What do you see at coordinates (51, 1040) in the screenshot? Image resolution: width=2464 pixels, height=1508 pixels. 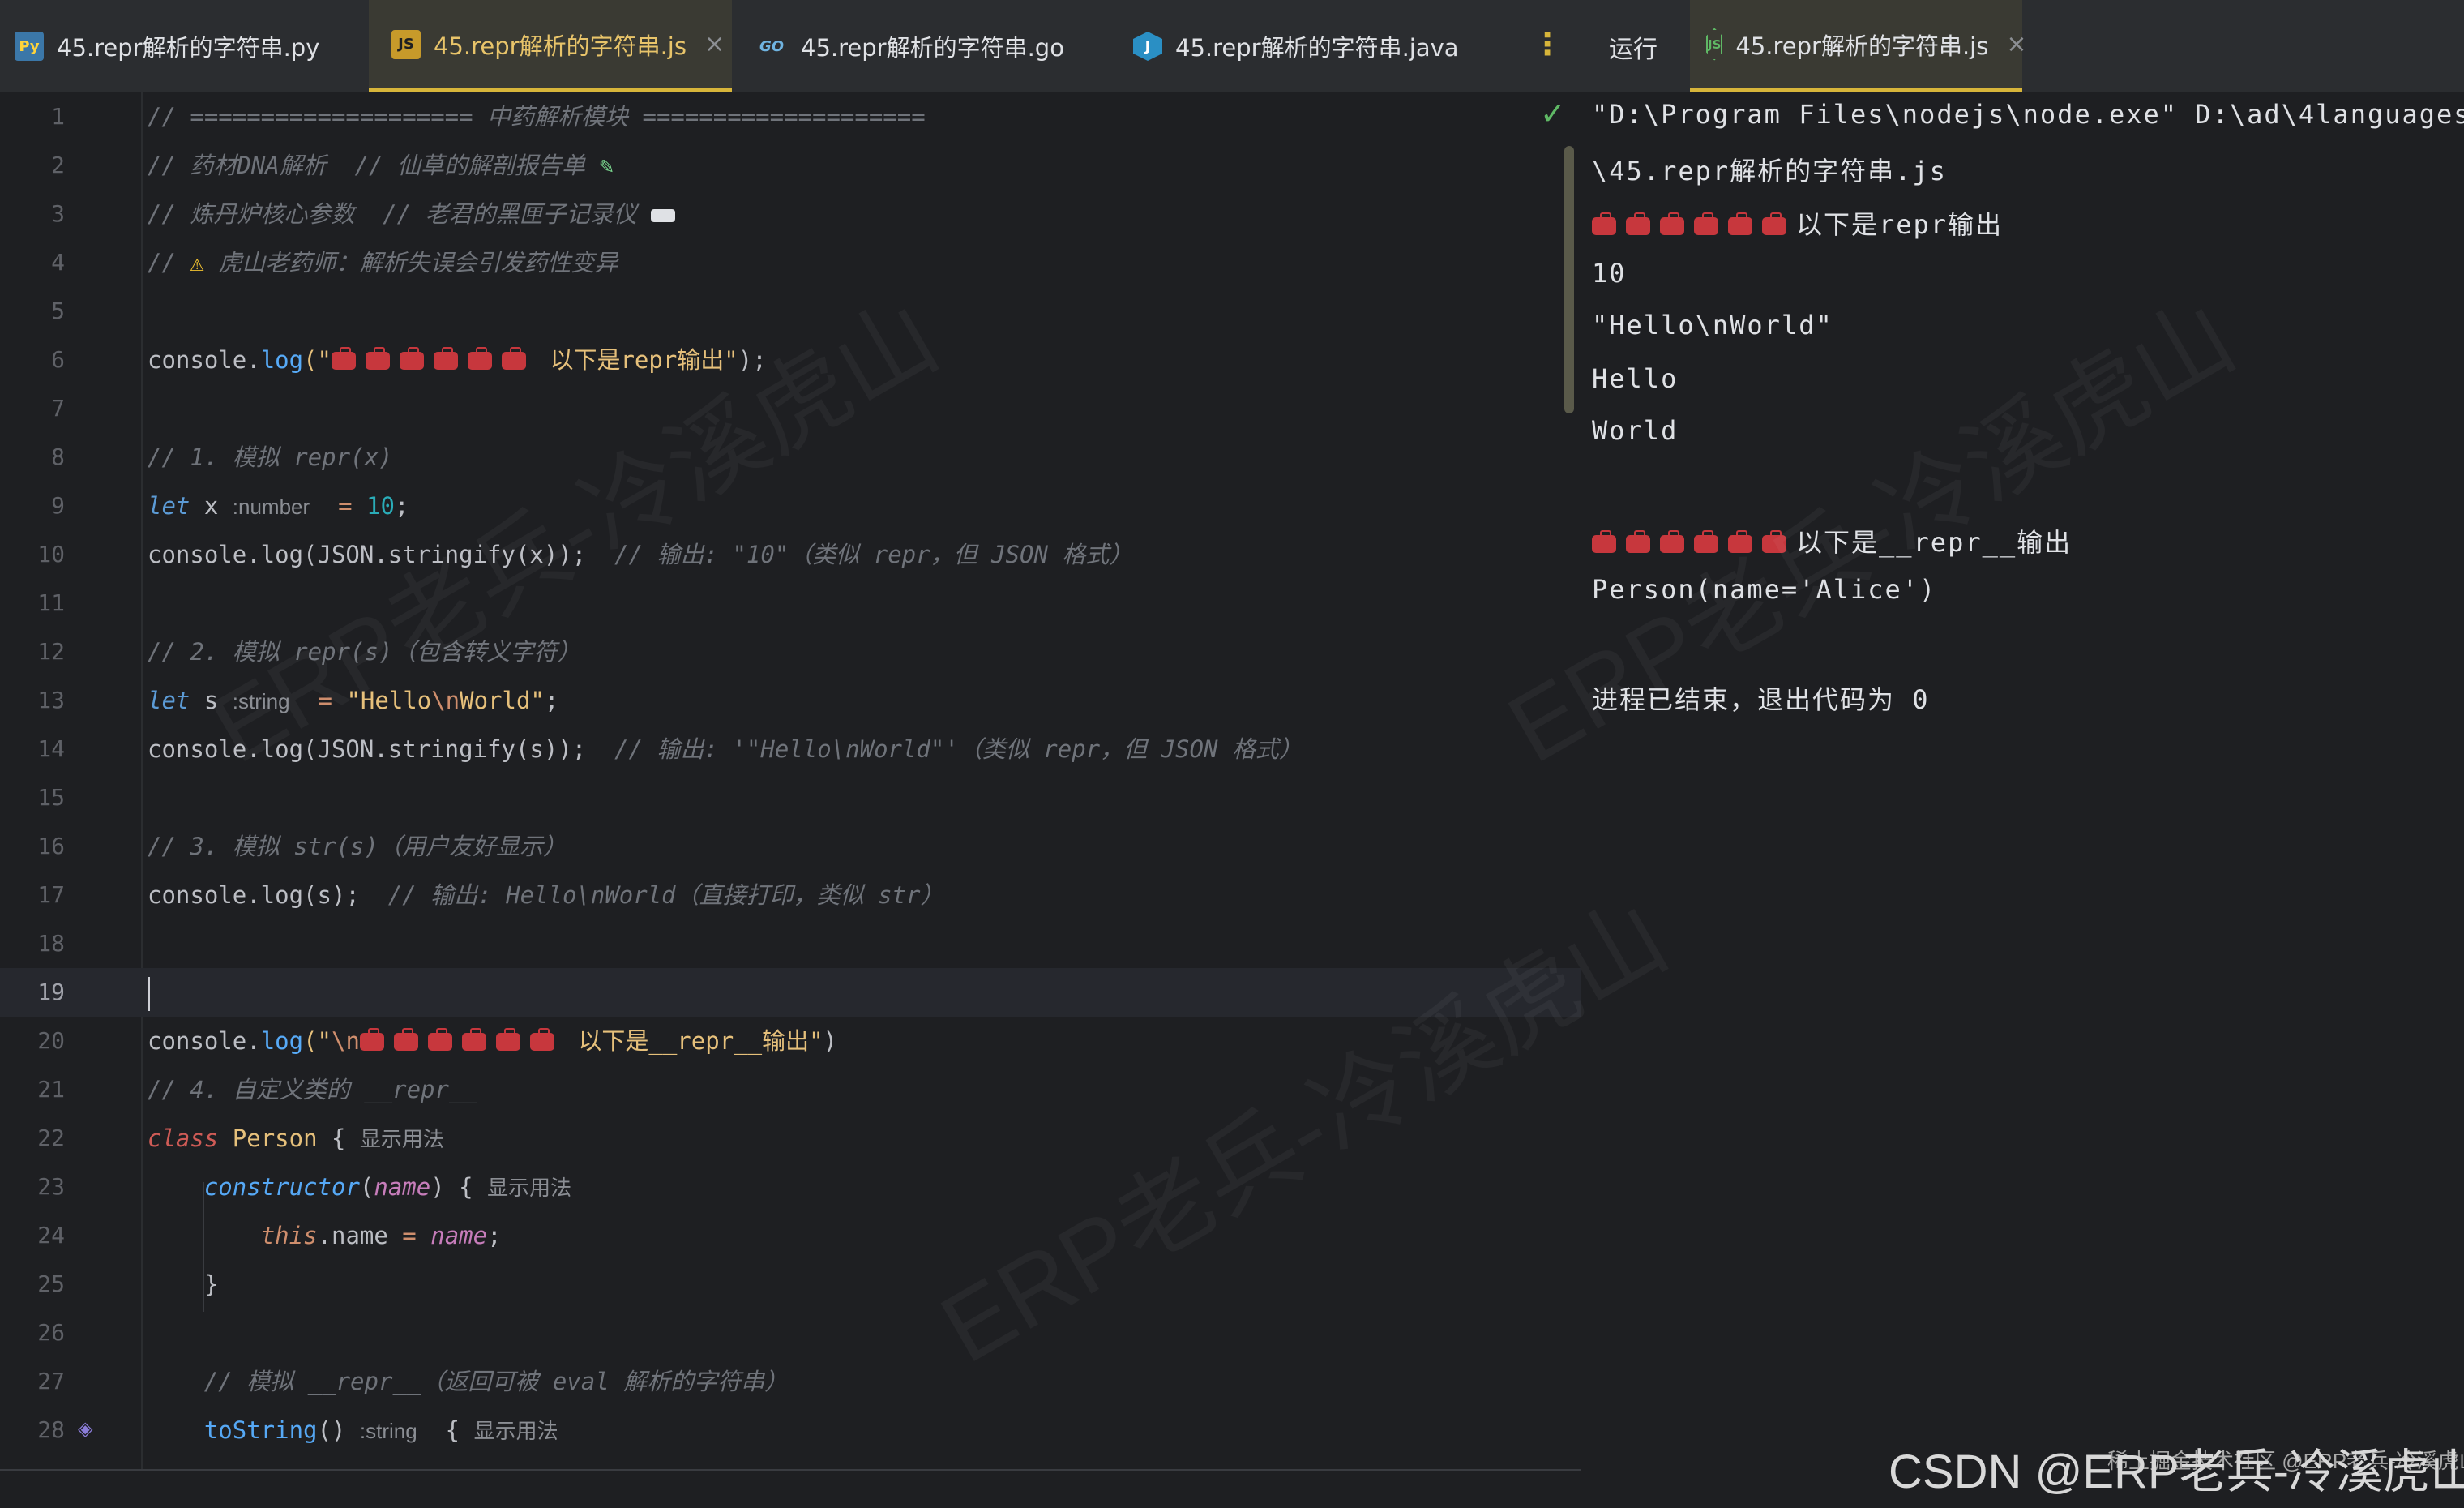 I see `line-number: 20` at bounding box center [51, 1040].